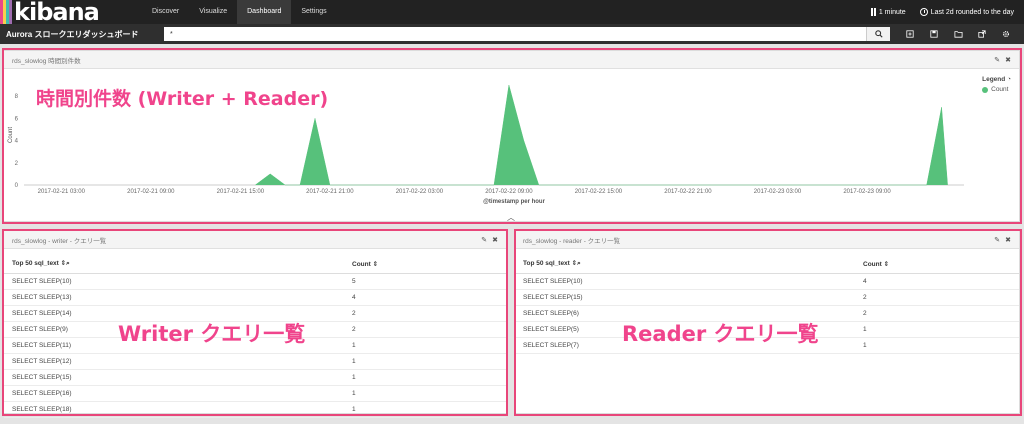  What do you see at coordinates (213, 12) in the screenshot?
I see `nav-visualize: Visualize` at bounding box center [213, 12].